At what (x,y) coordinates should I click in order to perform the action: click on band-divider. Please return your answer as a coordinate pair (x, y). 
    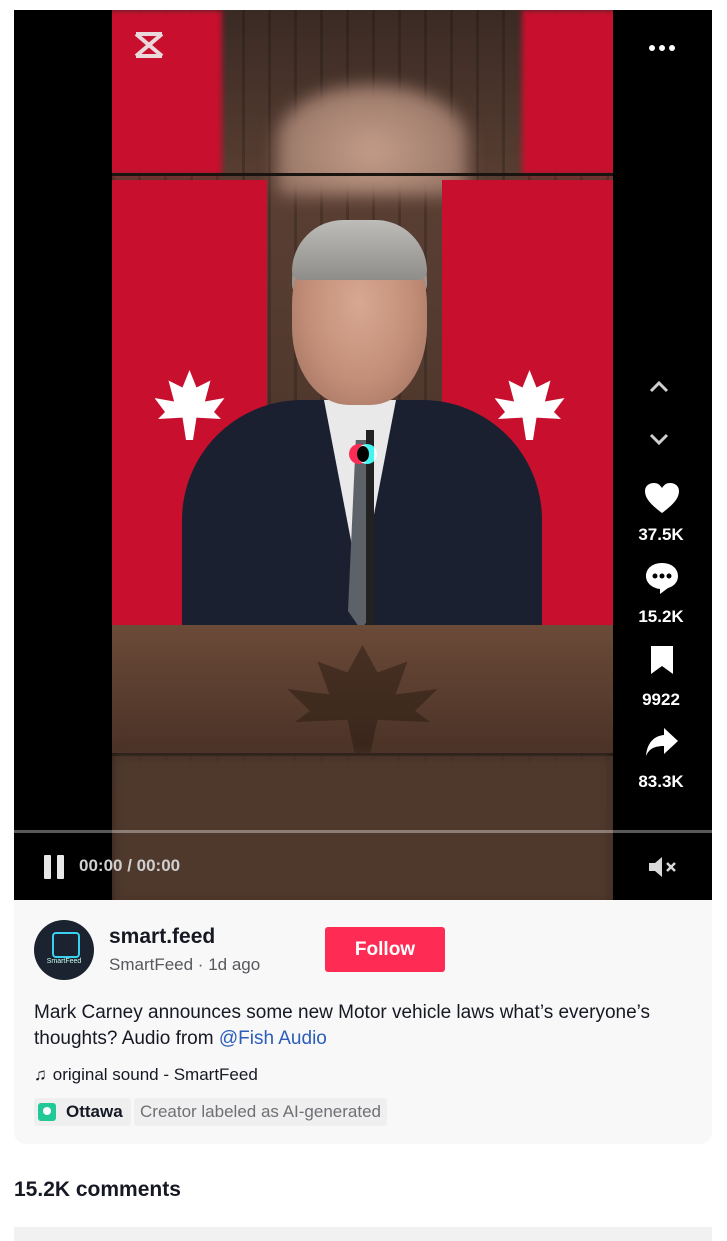
    Looking at the image, I should click on (362, 174).